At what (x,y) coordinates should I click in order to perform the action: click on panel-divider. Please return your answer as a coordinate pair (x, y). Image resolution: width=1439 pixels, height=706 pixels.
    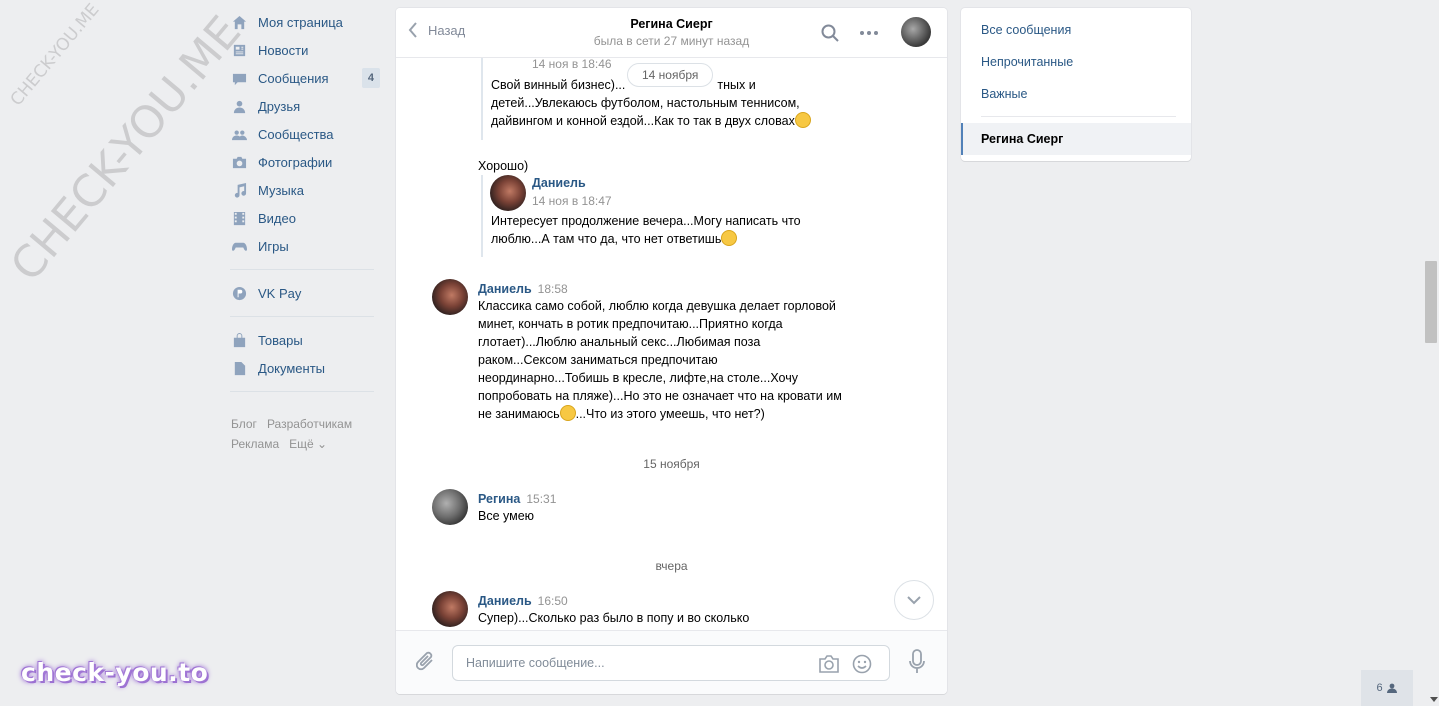
    Looking at the image, I should click on (1078, 116).